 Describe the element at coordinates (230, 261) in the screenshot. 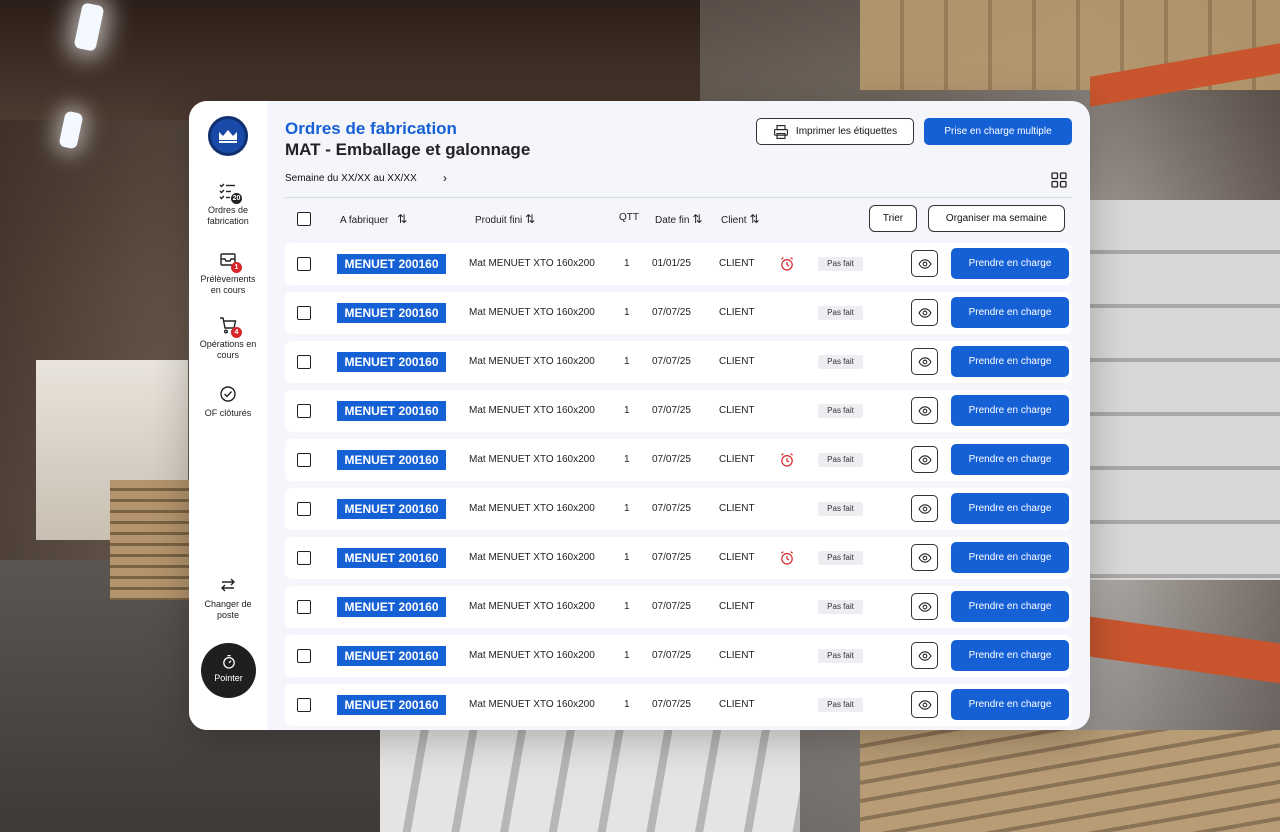

I see `inbox-icon: 1` at that location.